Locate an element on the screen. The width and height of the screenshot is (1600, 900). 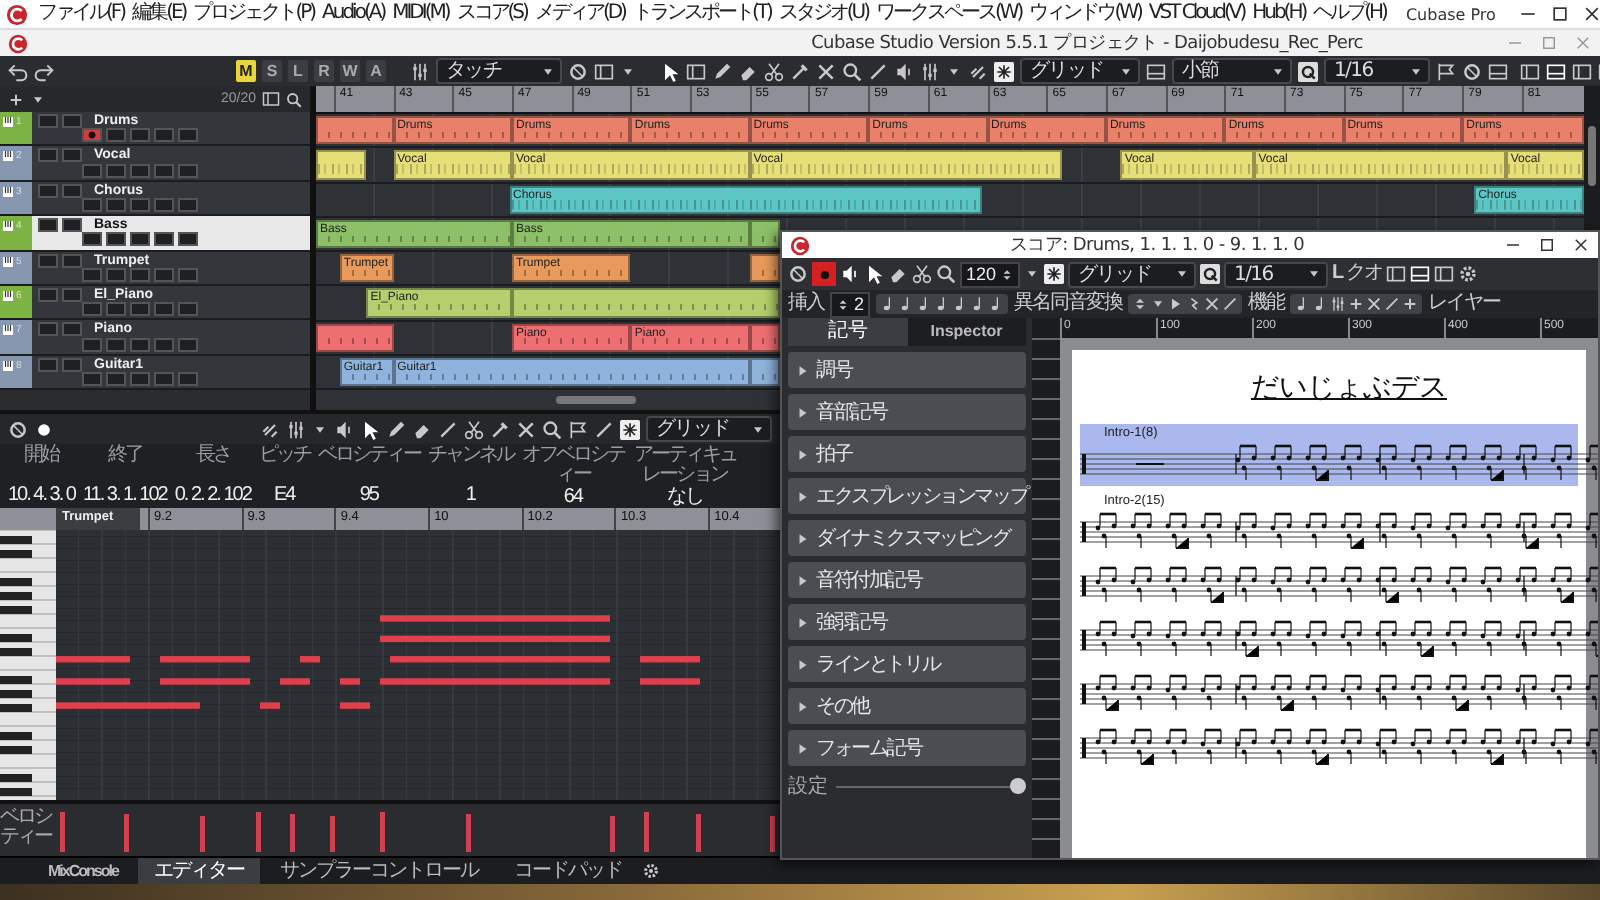
menu-item: スコア(S) is located at coordinates (491, 14).